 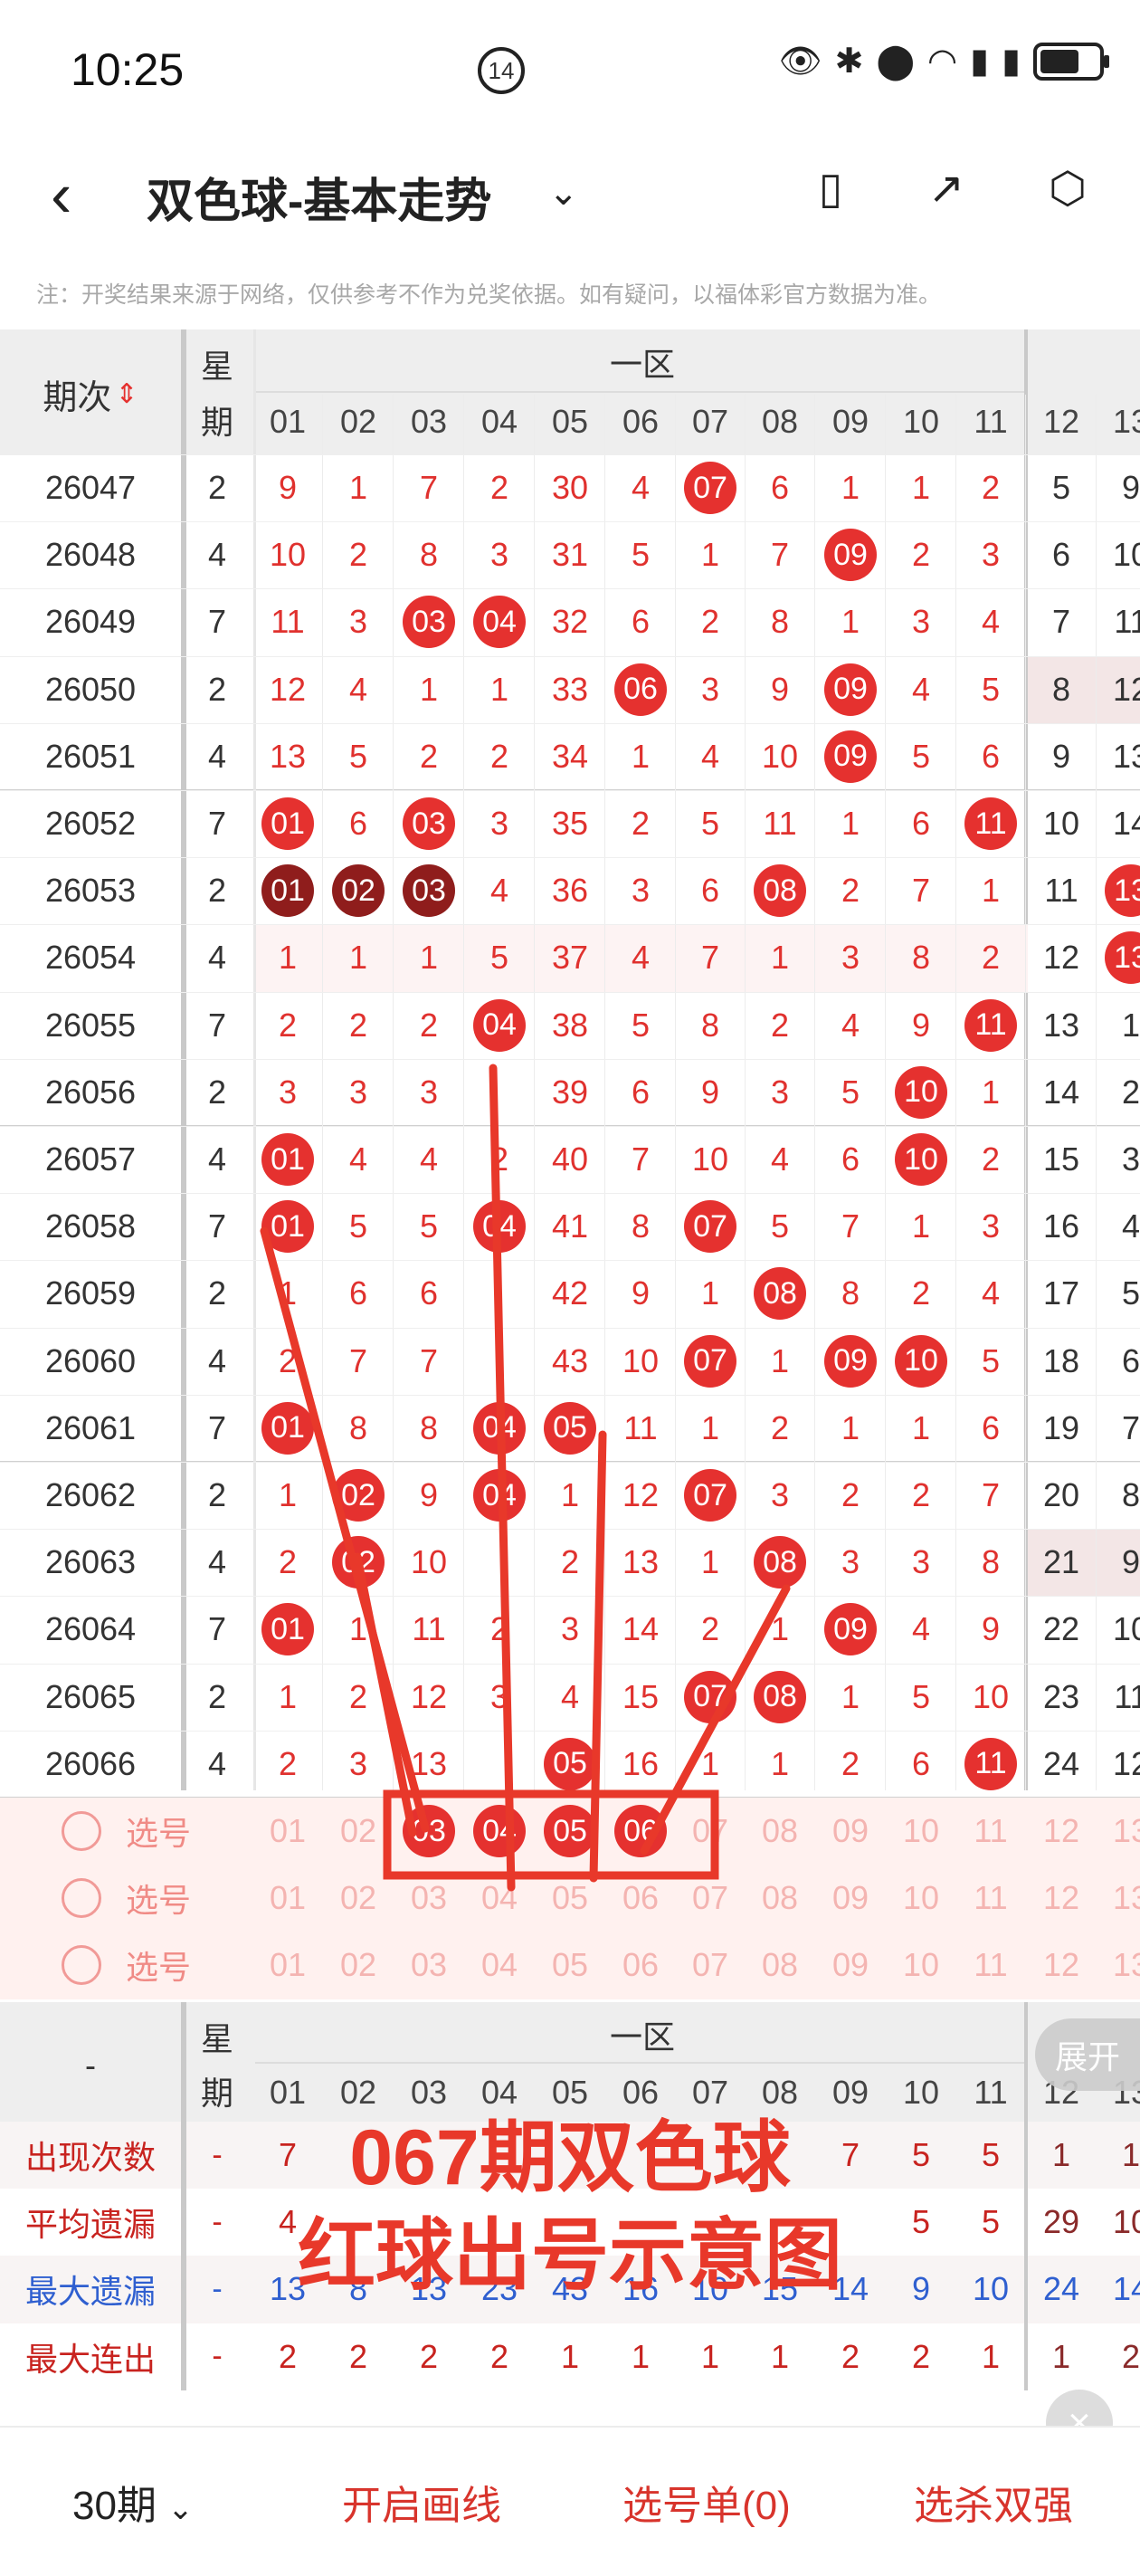 I want to click on pick-number-label: 05, so click(x=570, y=1898).